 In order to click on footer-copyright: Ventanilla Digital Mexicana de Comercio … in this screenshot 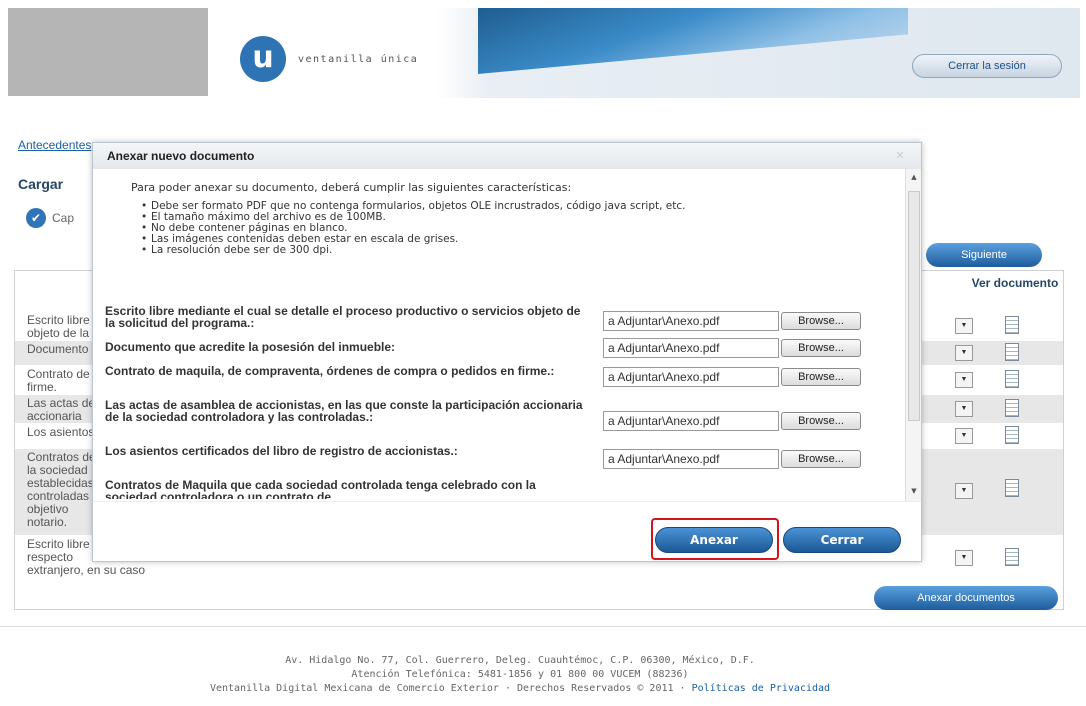, I will do `click(520, 689)`.